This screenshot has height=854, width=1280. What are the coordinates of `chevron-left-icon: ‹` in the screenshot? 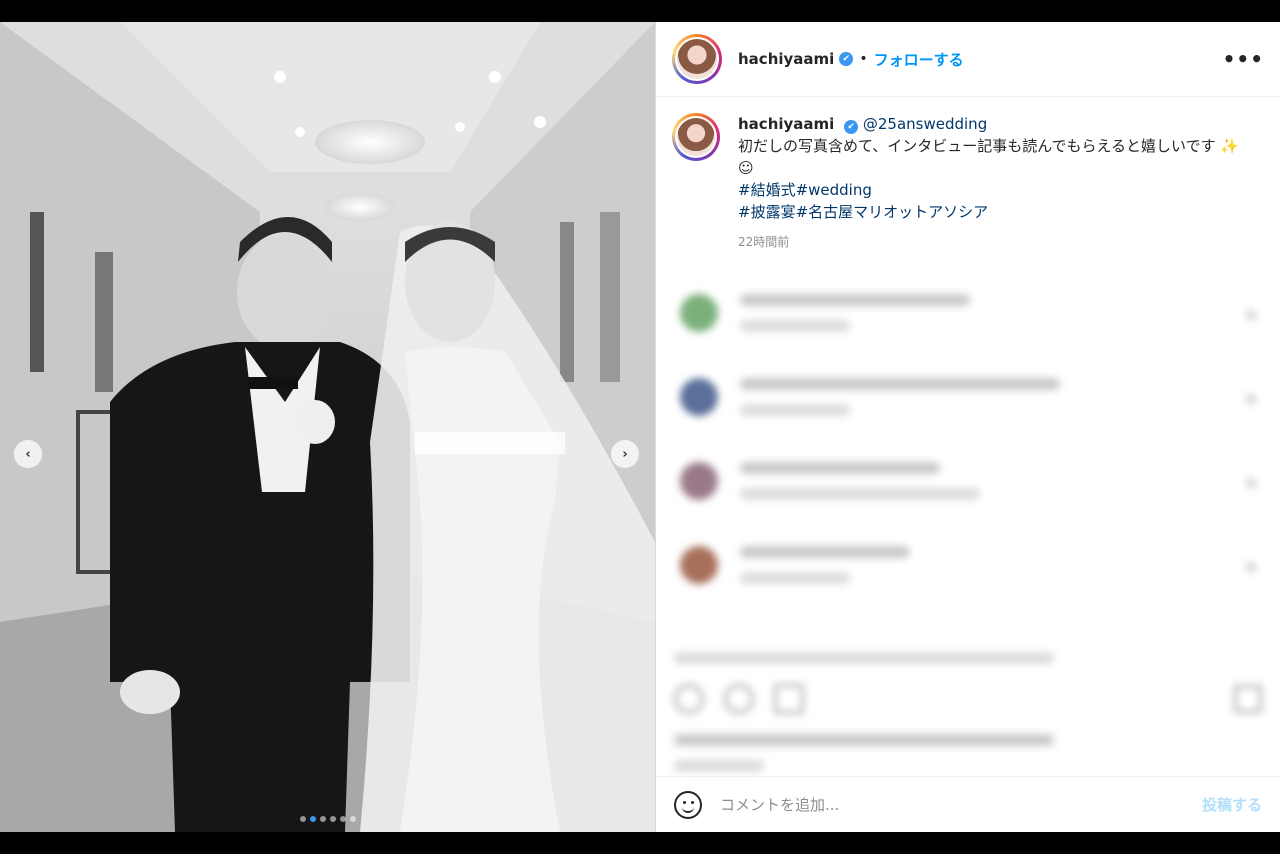 It's located at (28, 454).